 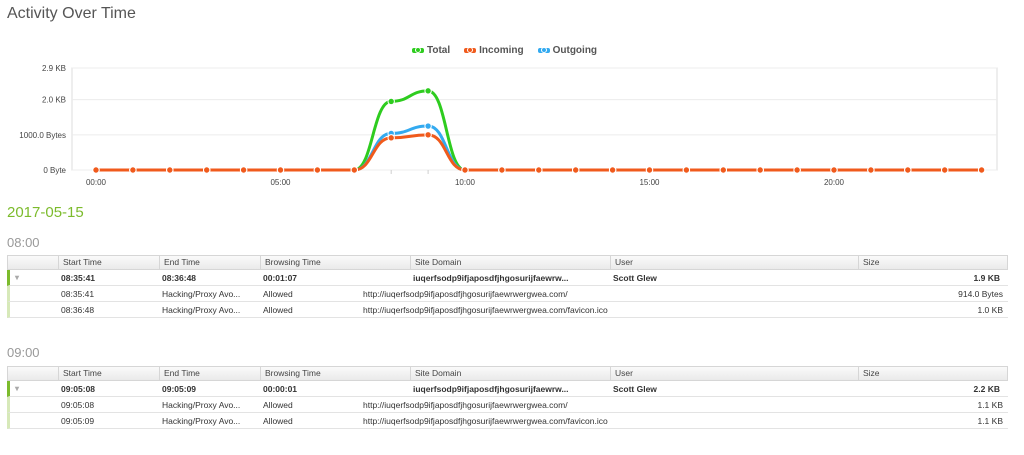 I want to click on time-cell: 08:36:48, so click(x=78, y=310).